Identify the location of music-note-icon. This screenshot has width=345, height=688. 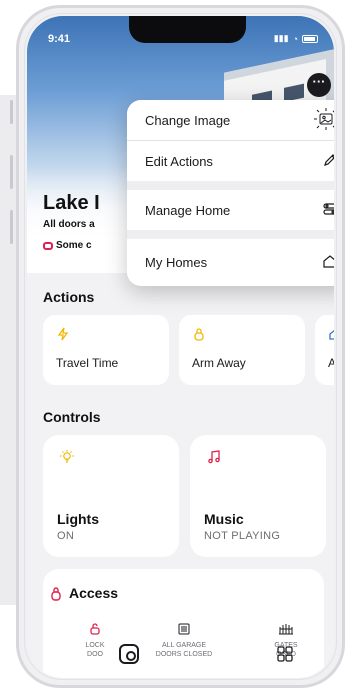
(214, 459).